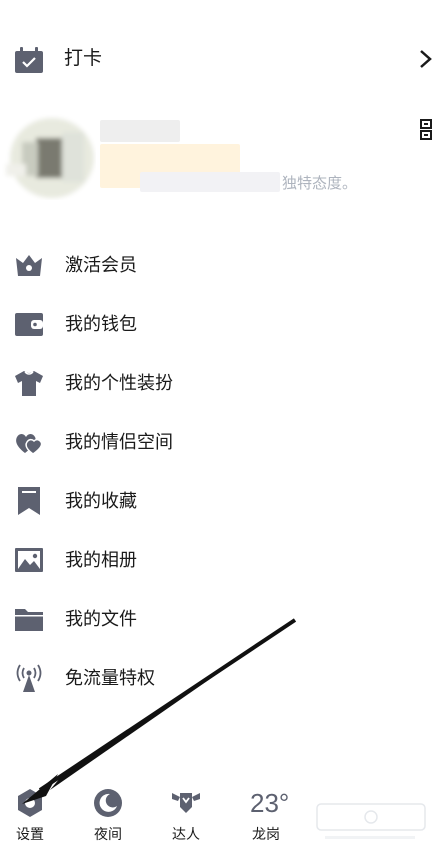 This screenshot has height=855, width=433. What do you see at coordinates (150, 619) in the screenshot?
I see `menu-item-files` at bounding box center [150, 619].